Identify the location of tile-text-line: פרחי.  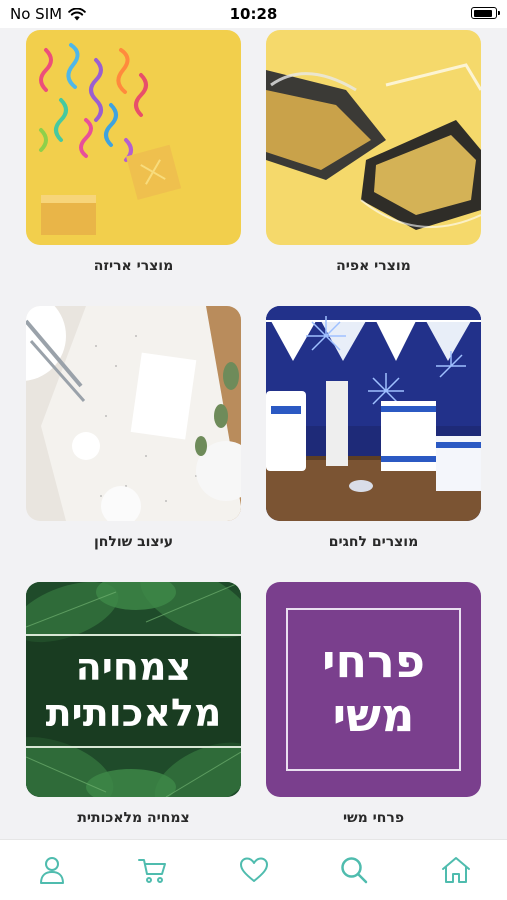
(373, 661).